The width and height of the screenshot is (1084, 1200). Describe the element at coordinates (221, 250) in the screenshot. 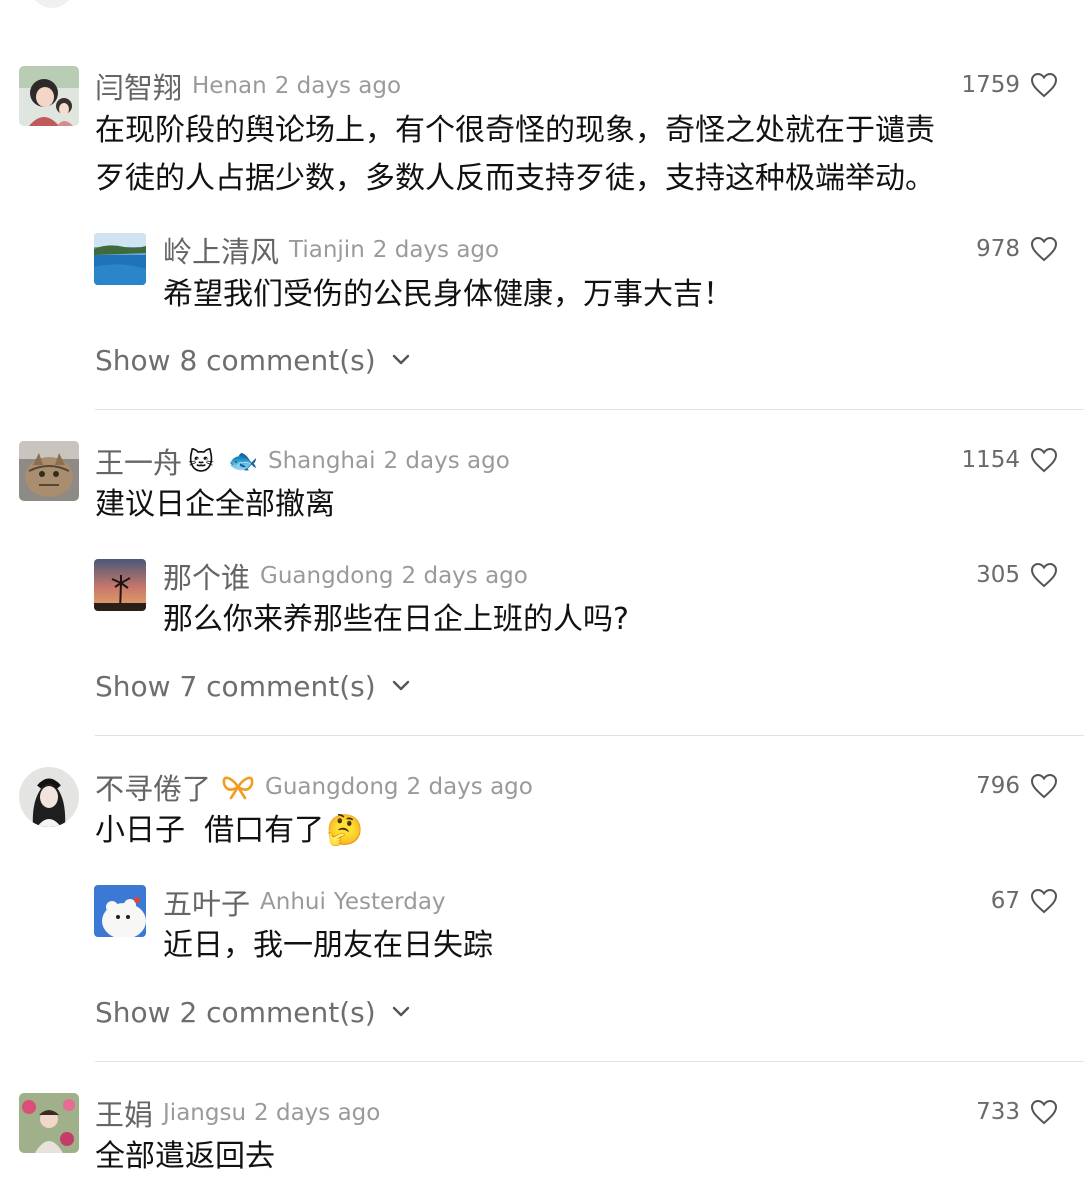

I see `username: 岭上清风` at that location.